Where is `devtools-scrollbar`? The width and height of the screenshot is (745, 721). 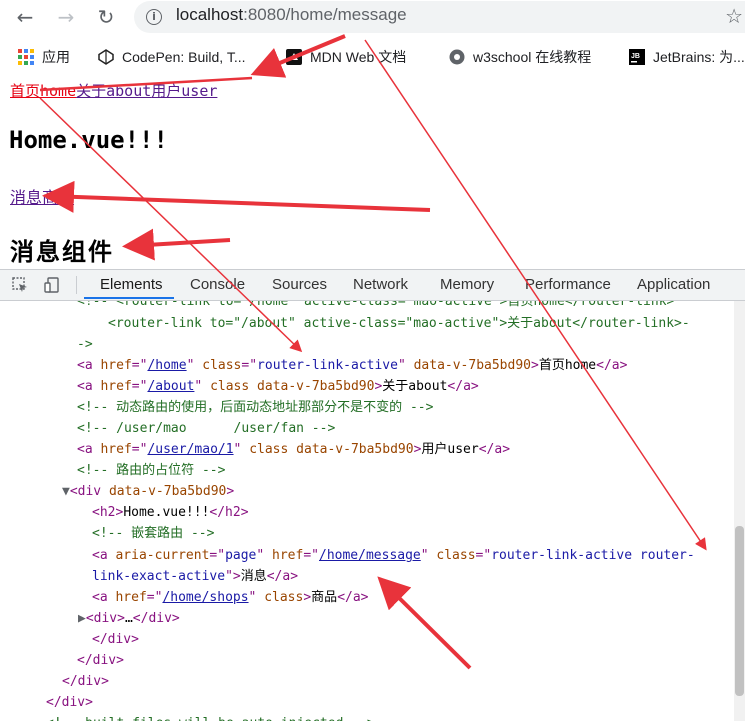 devtools-scrollbar is located at coordinates (739, 511).